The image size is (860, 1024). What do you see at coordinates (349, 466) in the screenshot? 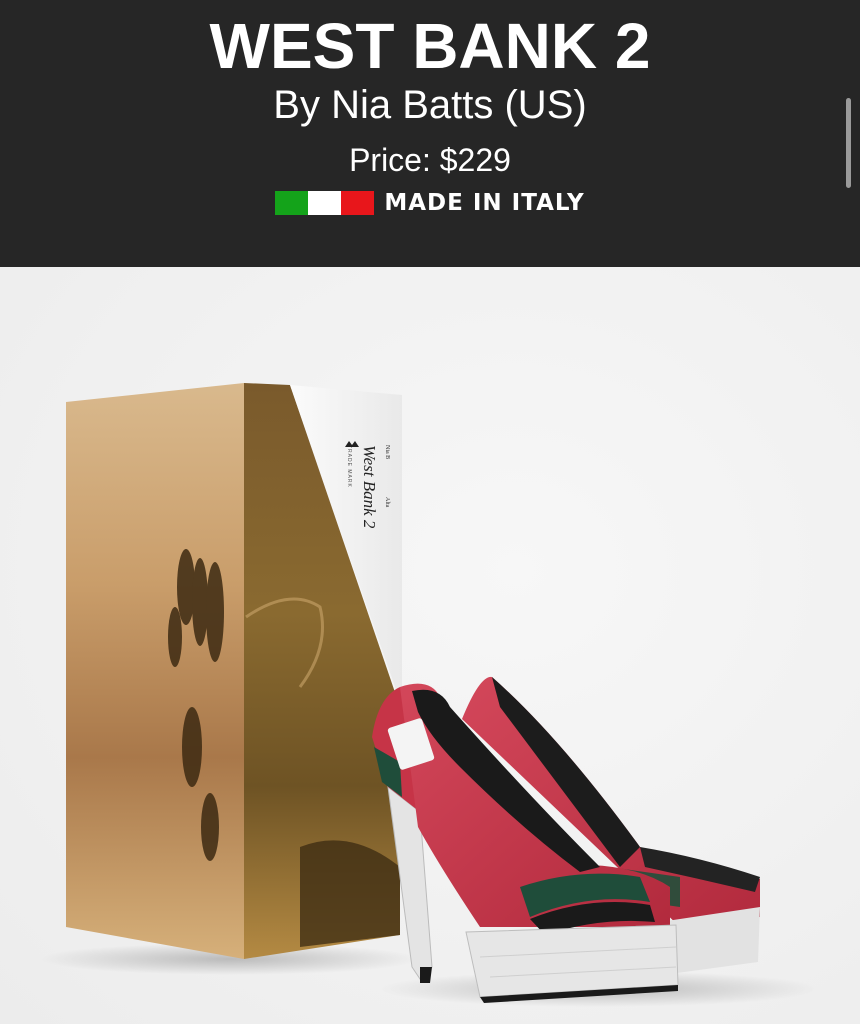
I see `svg-text: TRADE MARK` at bounding box center [349, 466].